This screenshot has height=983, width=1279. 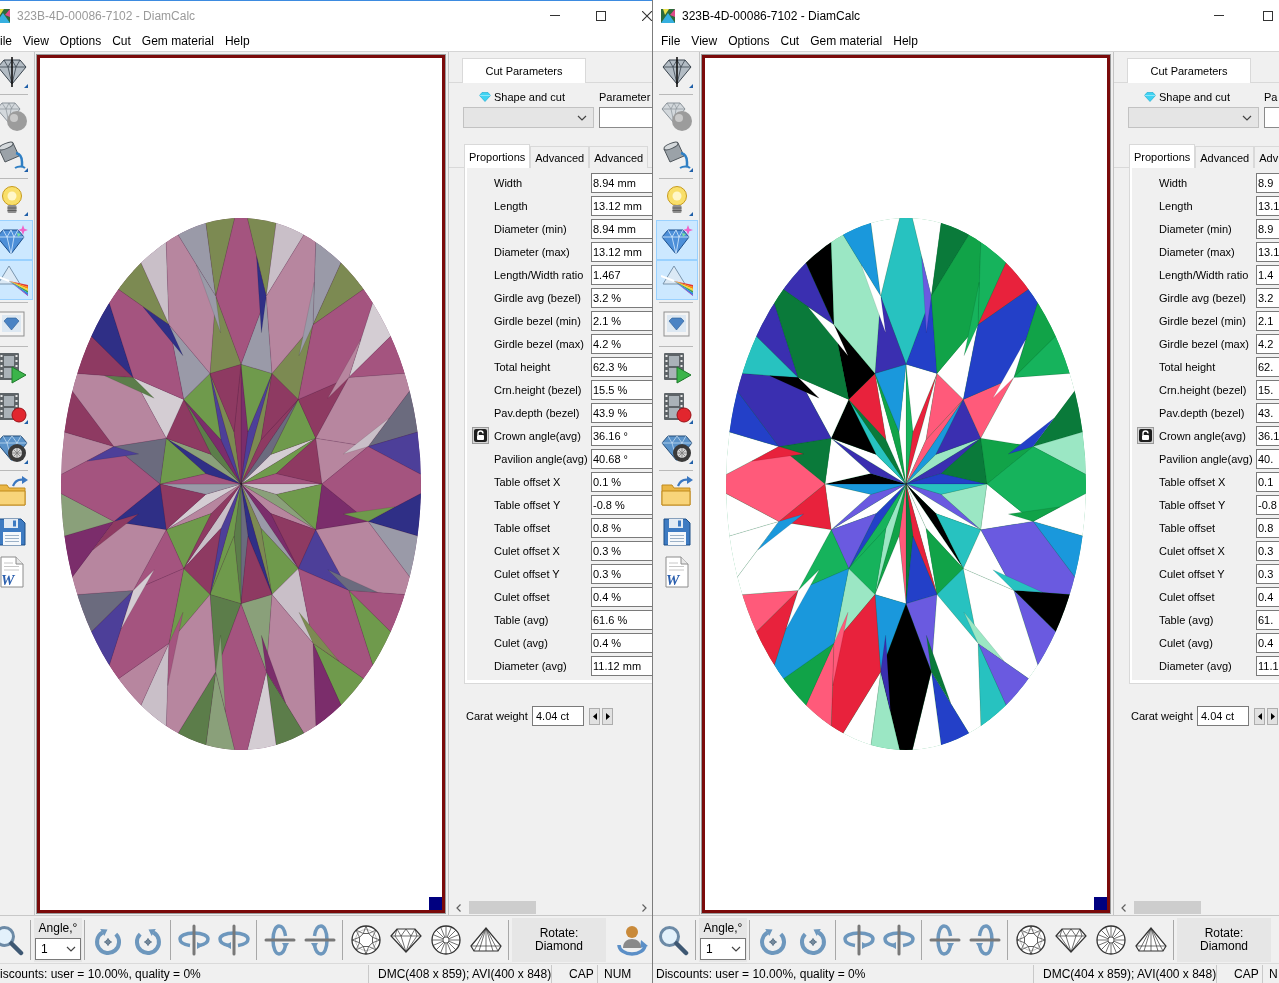 I want to click on sparkle-button, so click(x=677, y=240).